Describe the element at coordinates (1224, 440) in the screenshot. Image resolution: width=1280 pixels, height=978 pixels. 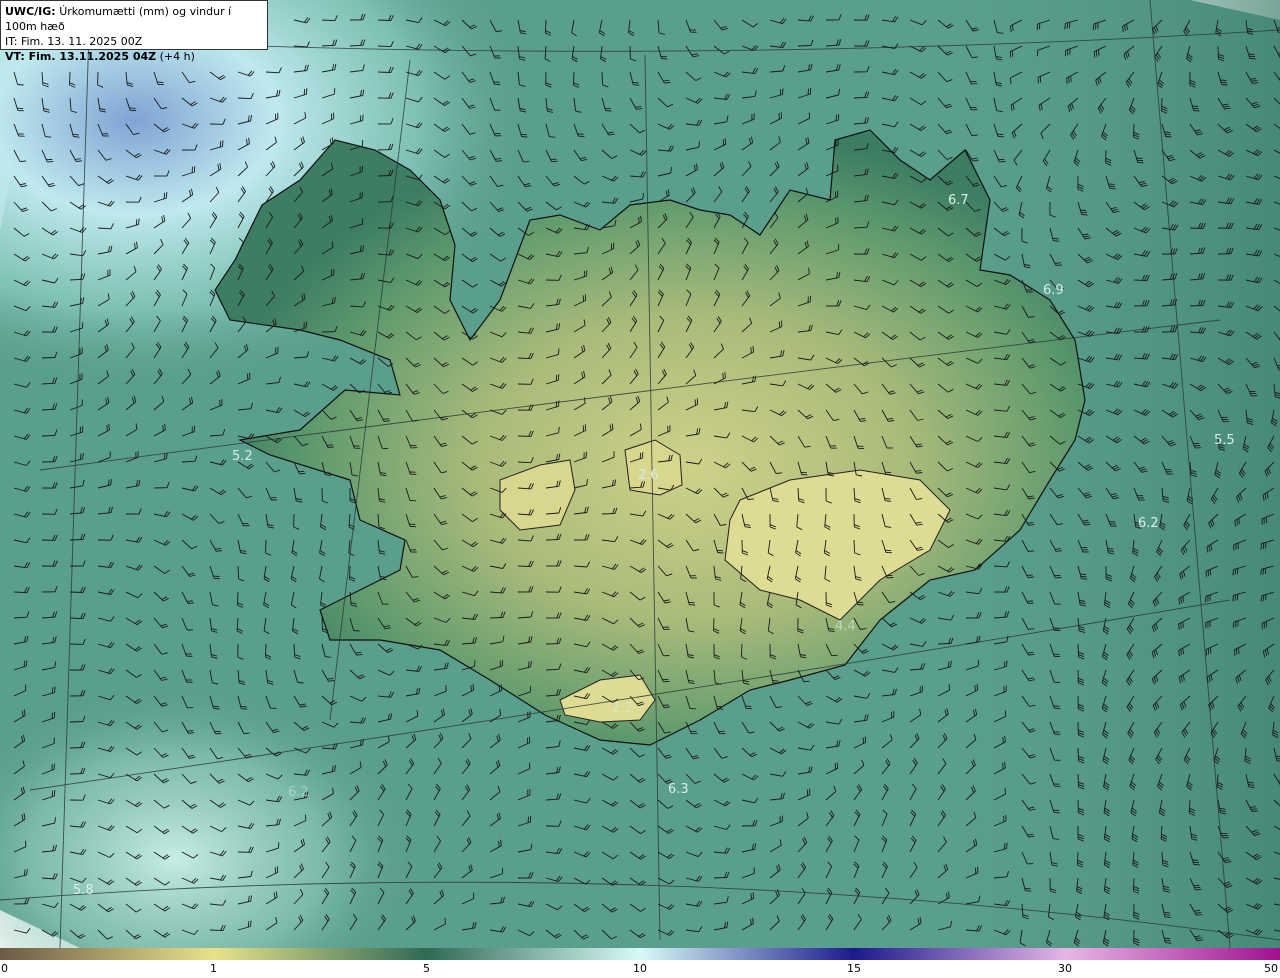
I see `map-label: 5.5` at that location.